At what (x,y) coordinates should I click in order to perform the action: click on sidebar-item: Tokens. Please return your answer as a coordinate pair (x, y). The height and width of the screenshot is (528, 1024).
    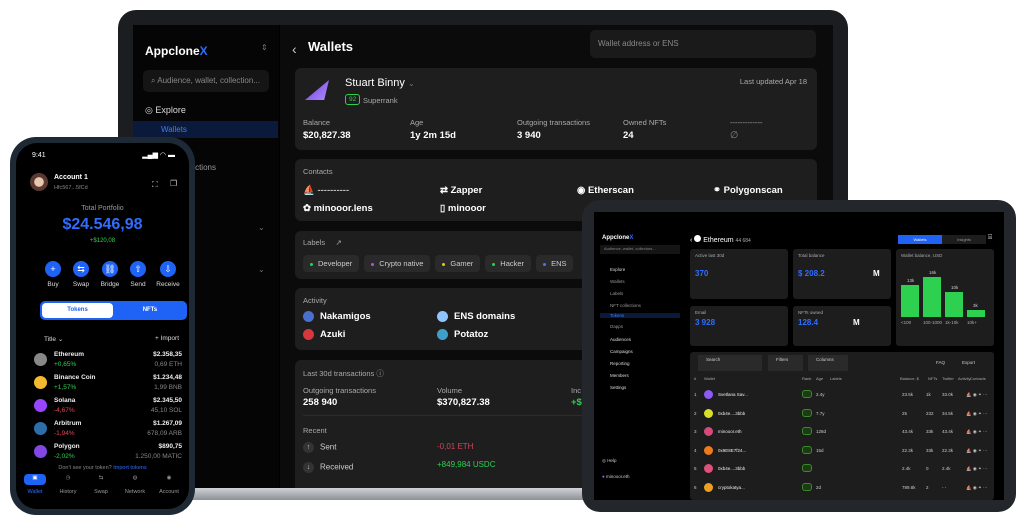
    Looking at the image, I should click on (640, 315).